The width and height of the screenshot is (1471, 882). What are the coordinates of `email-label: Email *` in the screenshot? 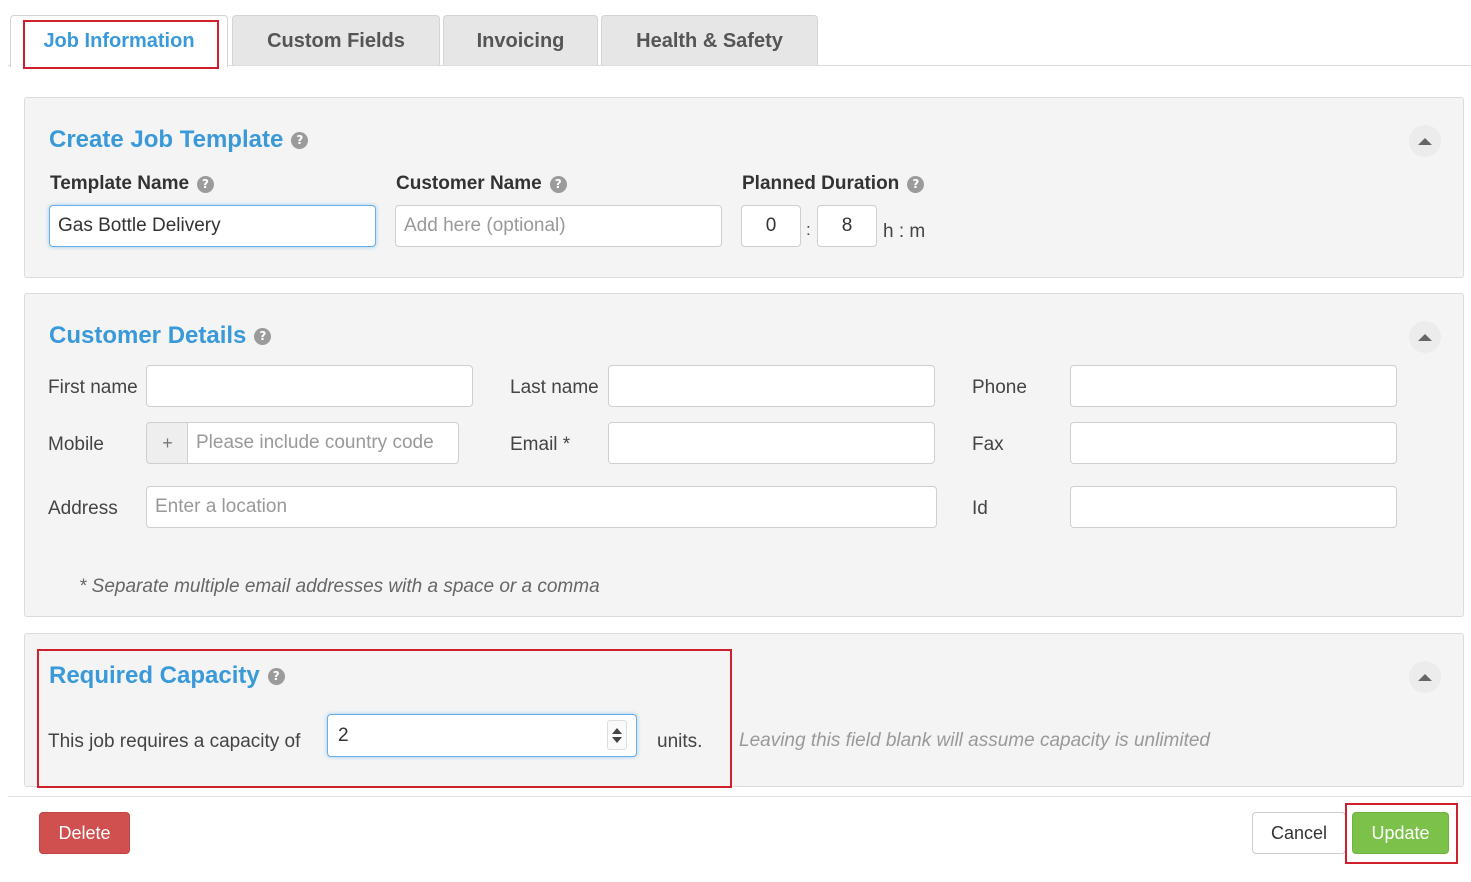 It's located at (540, 444).